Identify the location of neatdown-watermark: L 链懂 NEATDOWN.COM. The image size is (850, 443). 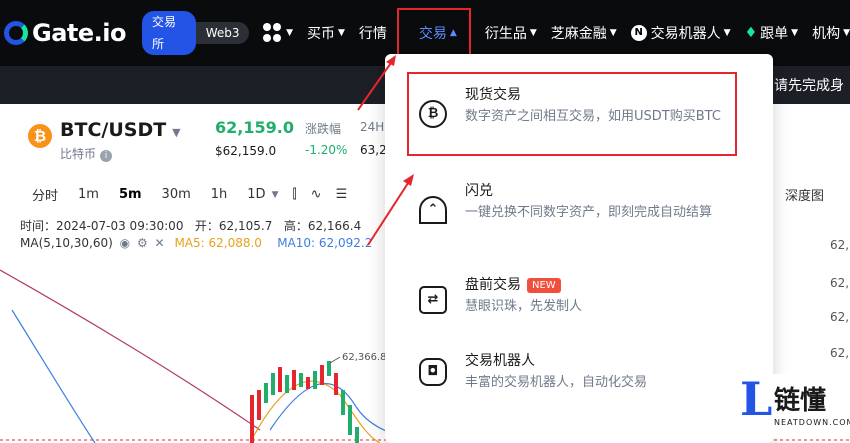
(794, 406).